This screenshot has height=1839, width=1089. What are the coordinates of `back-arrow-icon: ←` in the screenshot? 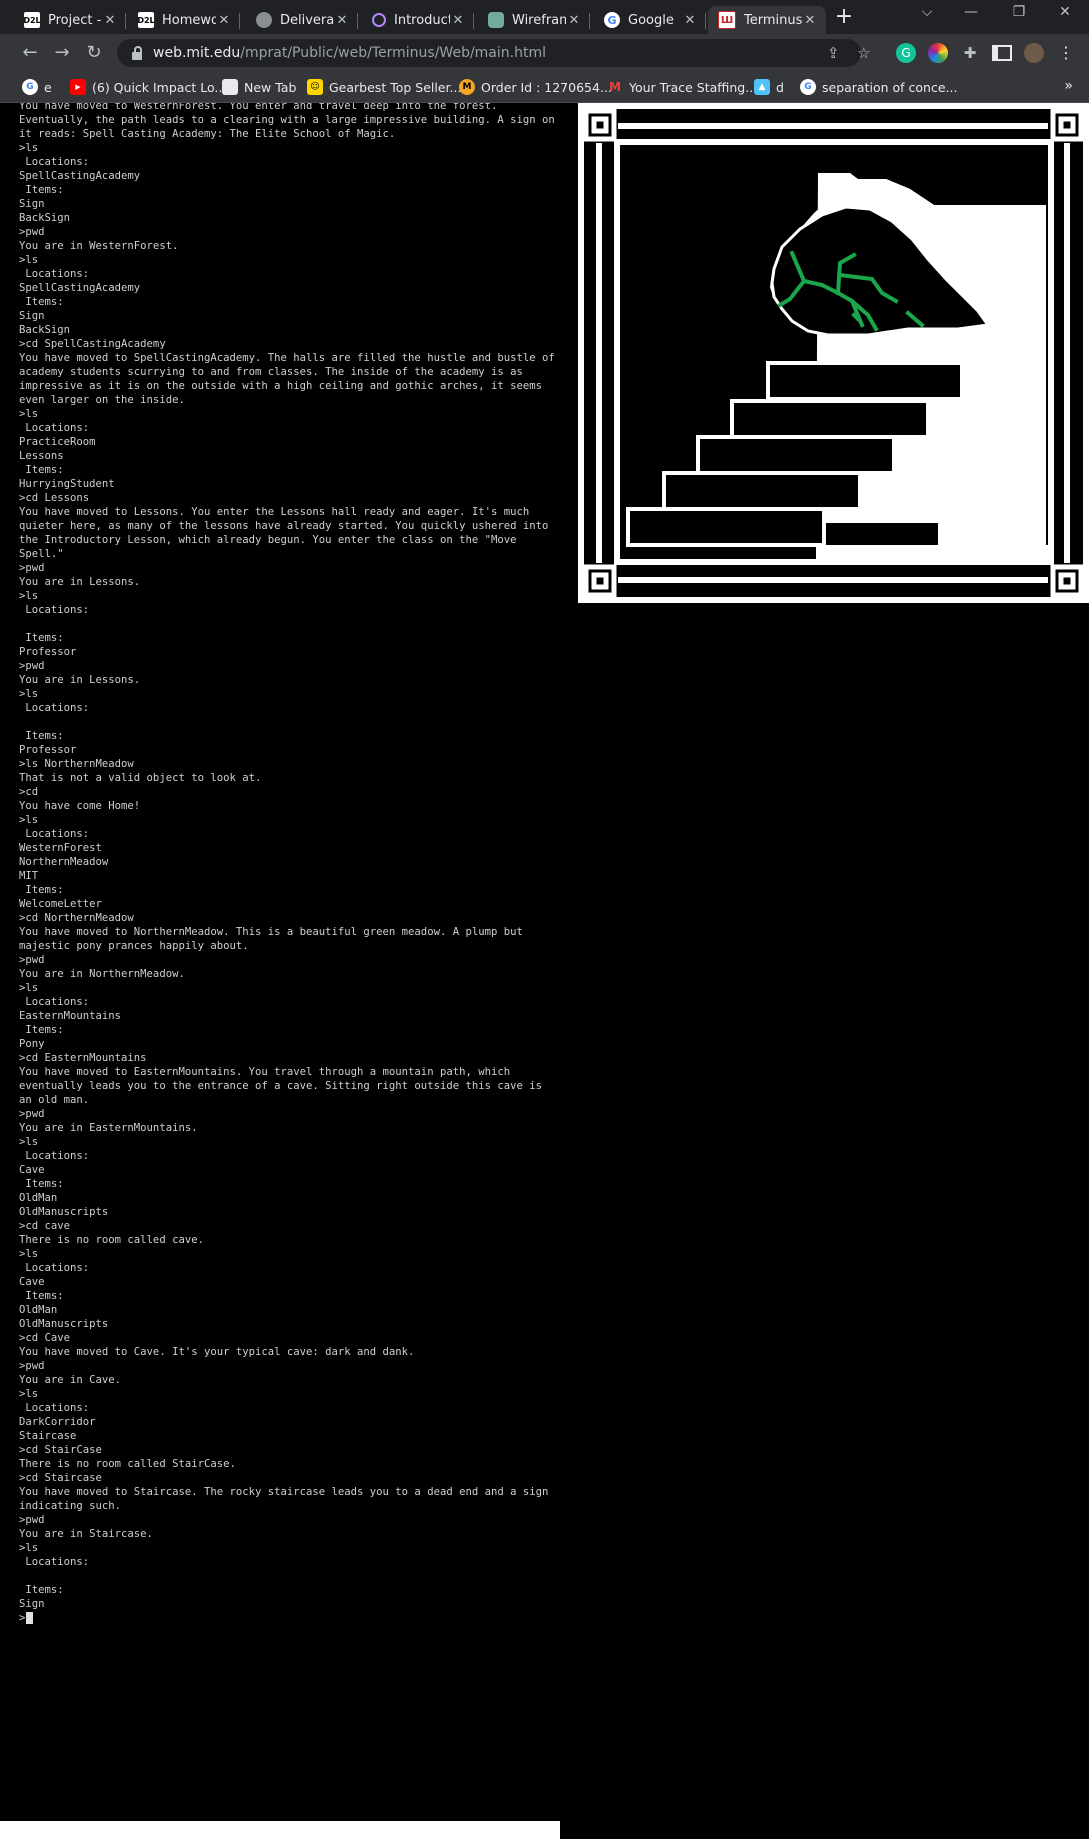 It's located at (30, 53).